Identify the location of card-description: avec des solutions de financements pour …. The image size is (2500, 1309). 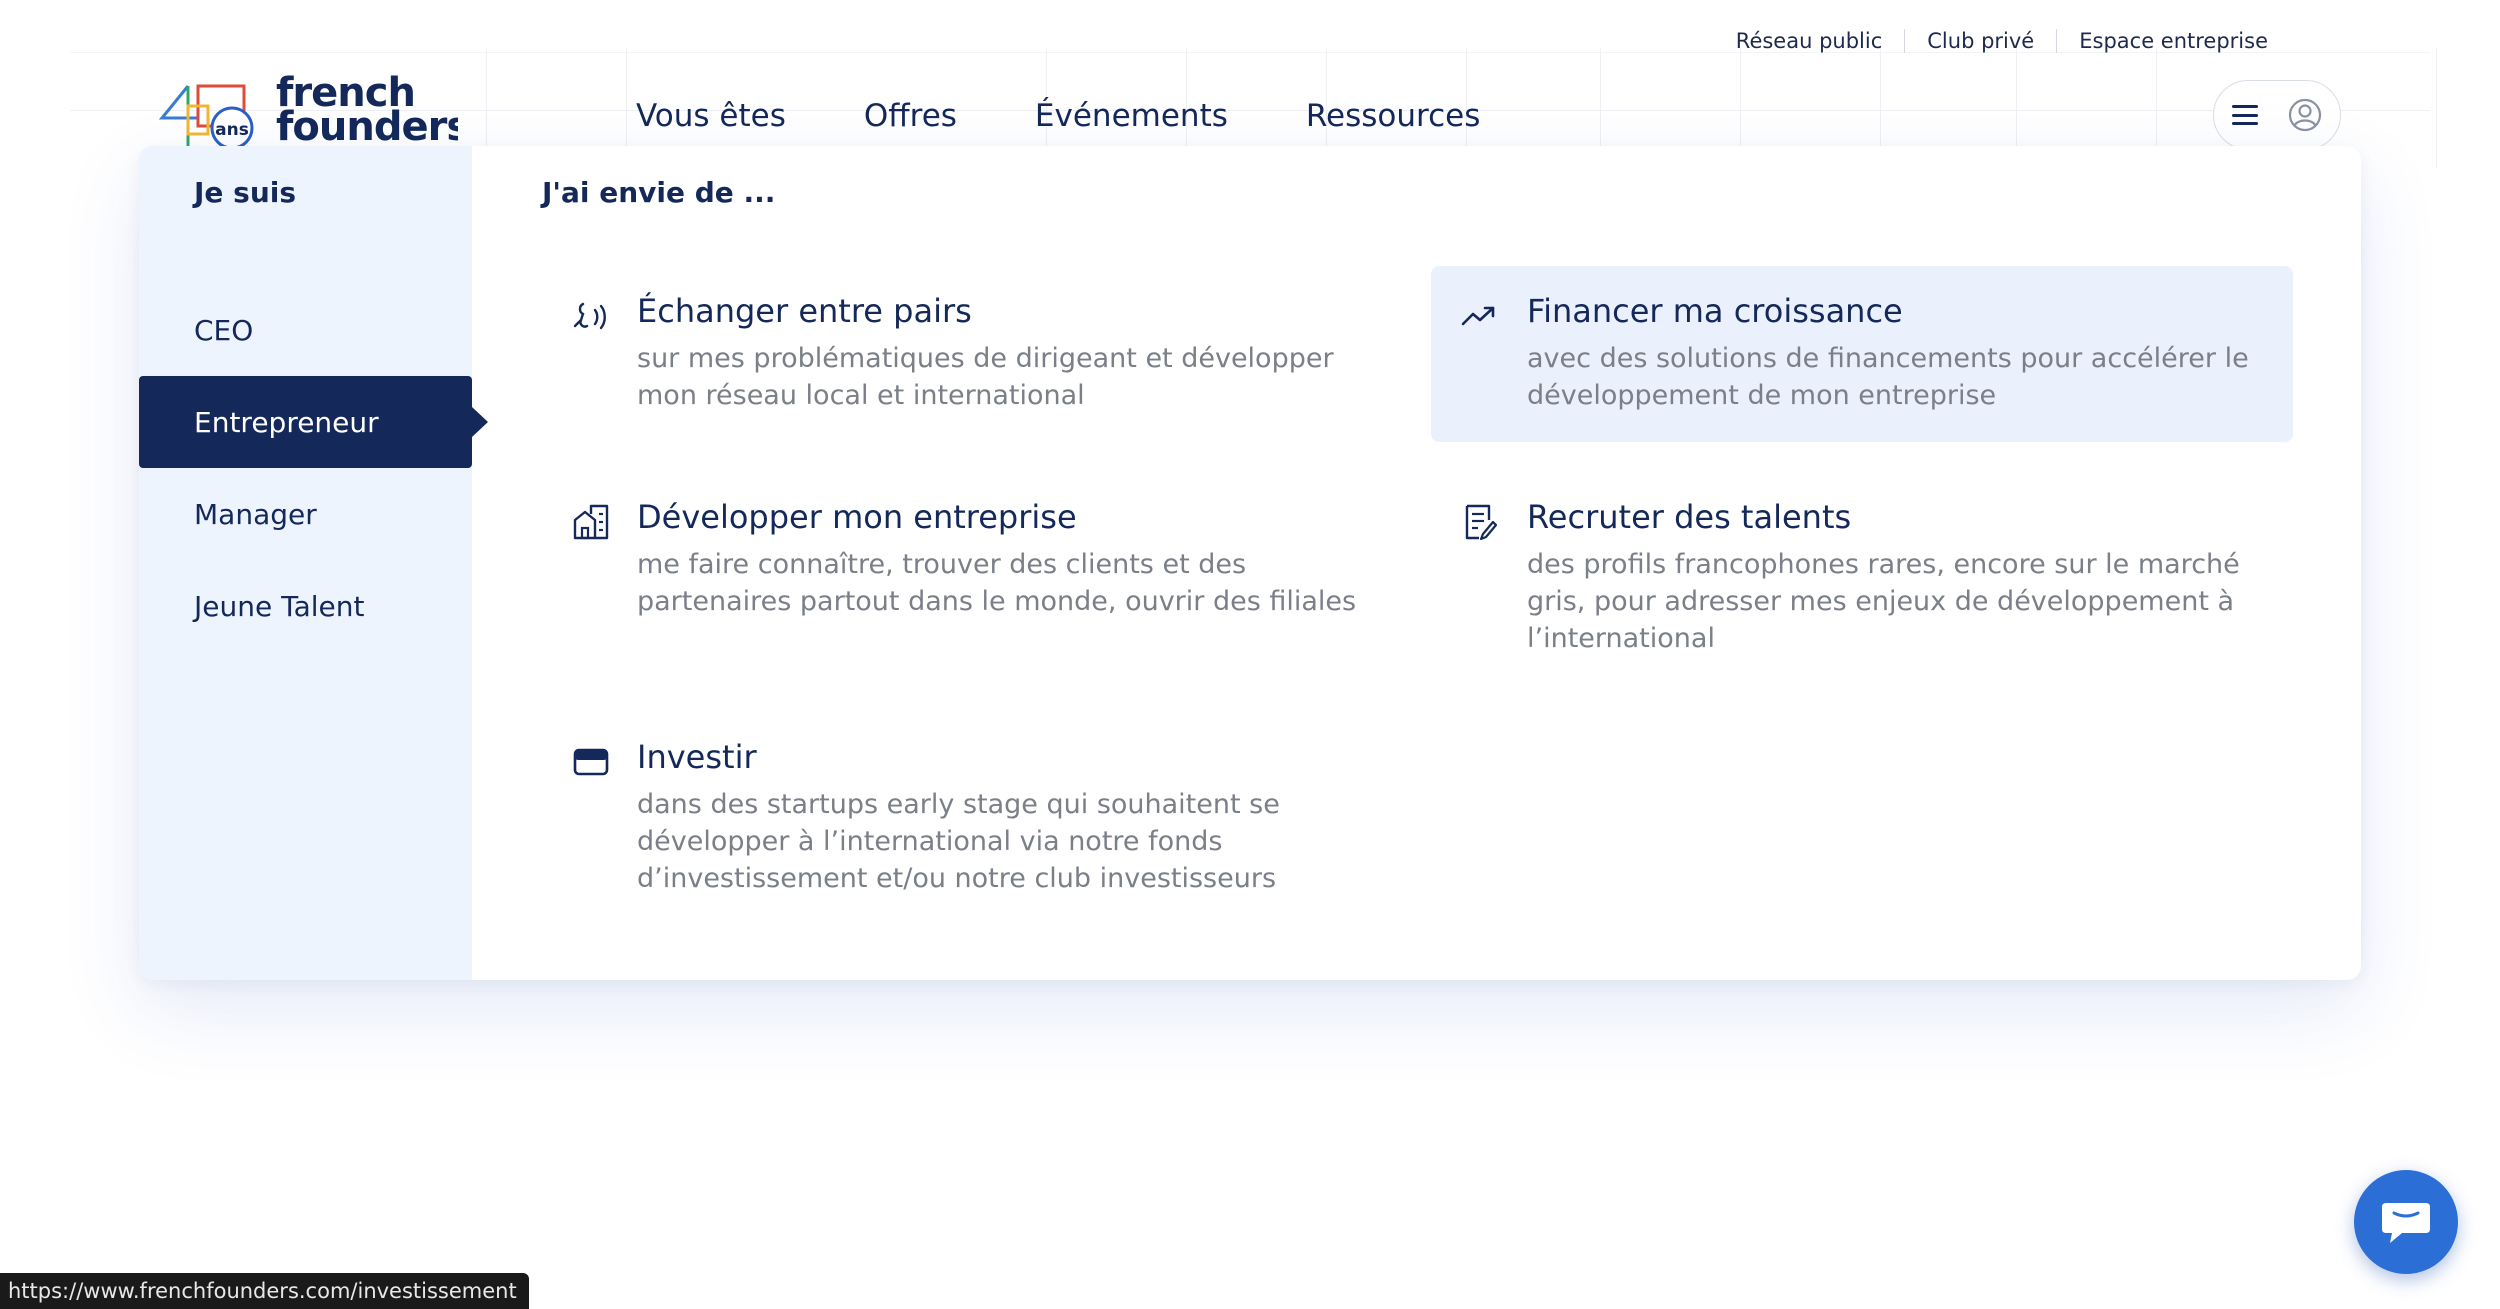
(1888, 377).